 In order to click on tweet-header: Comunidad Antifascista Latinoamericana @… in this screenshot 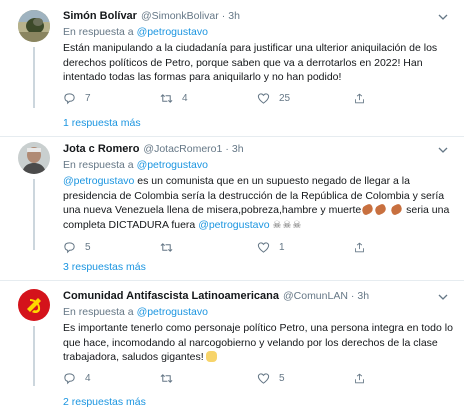, I will do `click(258, 297)`.